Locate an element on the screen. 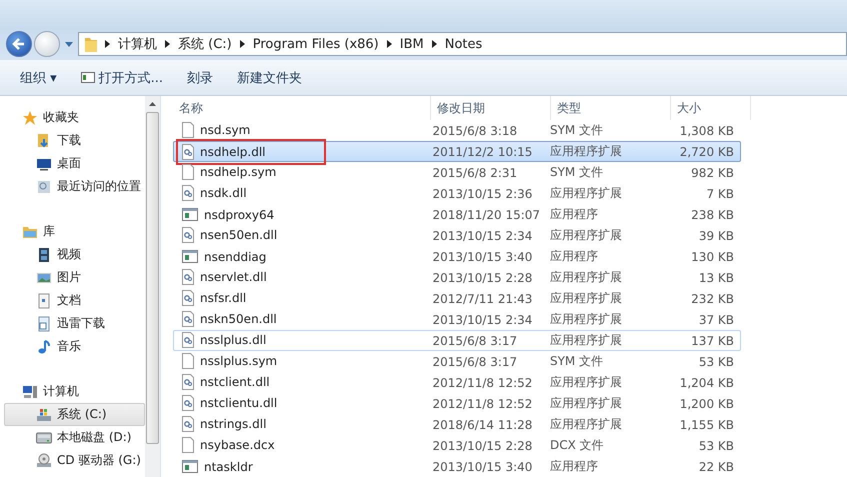 The width and height of the screenshot is (847, 477). size-cell-text: 7 KB is located at coordinates (720, 193).